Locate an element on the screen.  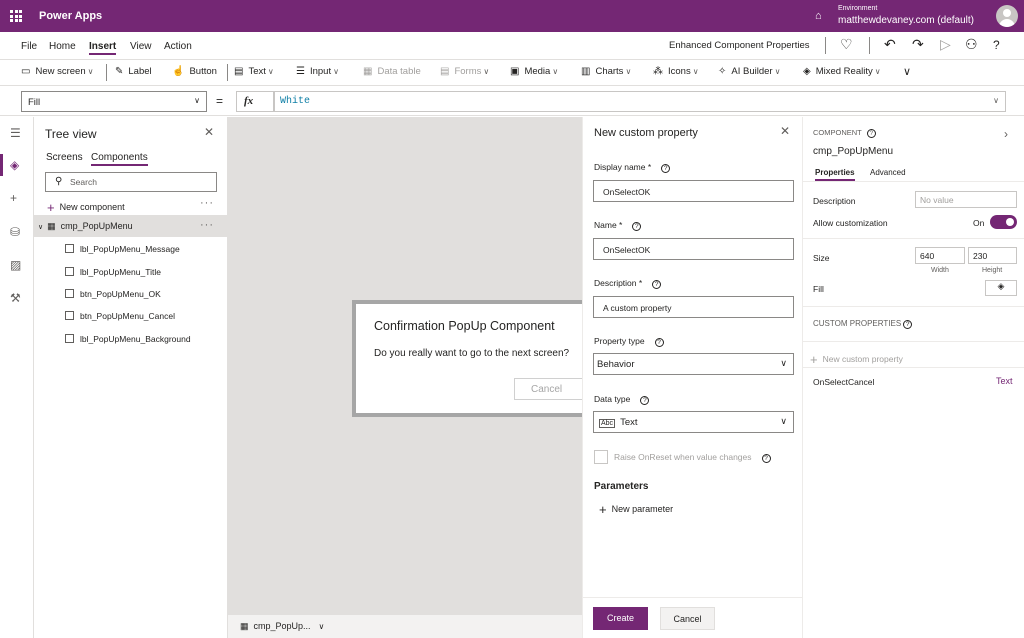
new-custom-property-button: + New custom property is located at coordinates (856, 358).